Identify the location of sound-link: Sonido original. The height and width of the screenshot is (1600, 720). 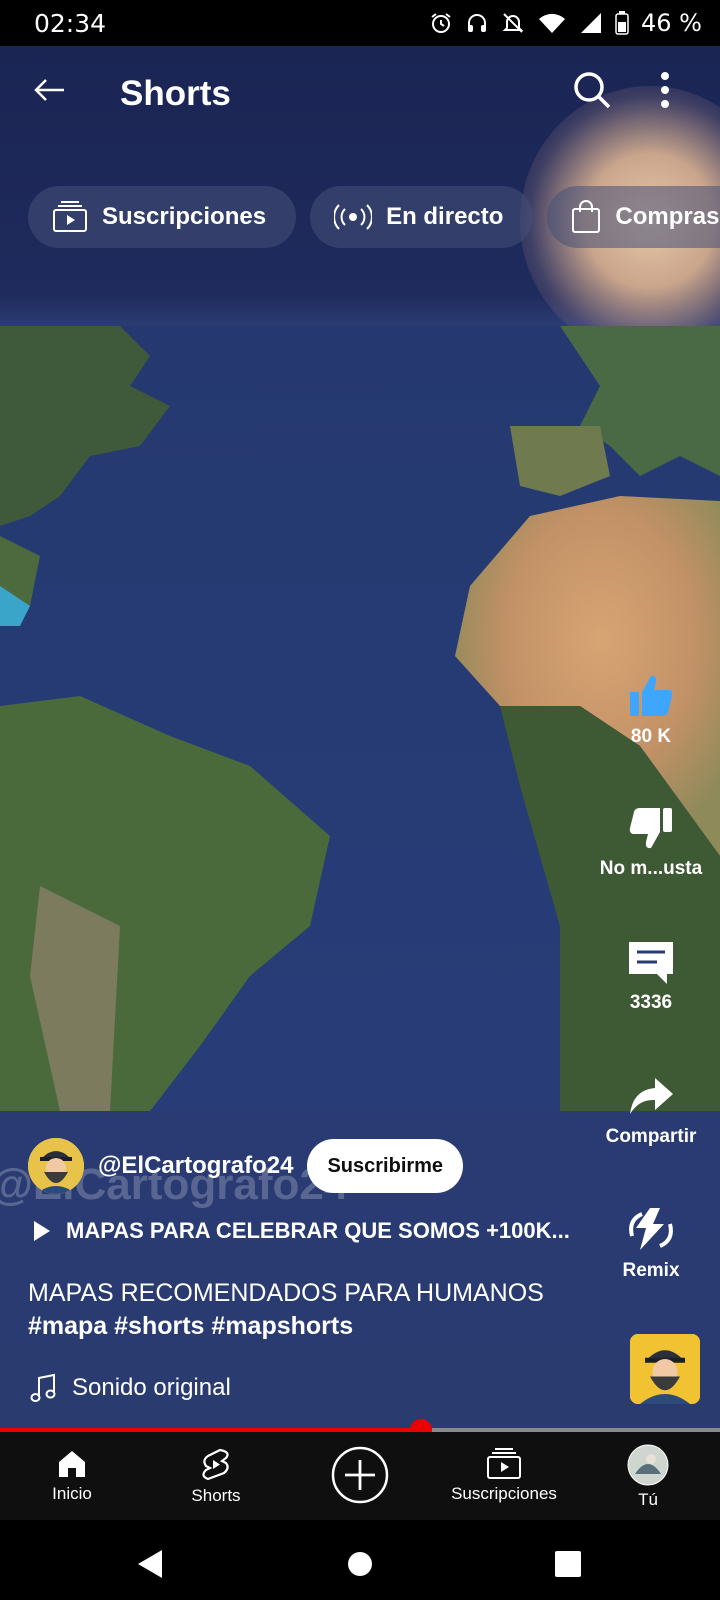
(130, 1388).